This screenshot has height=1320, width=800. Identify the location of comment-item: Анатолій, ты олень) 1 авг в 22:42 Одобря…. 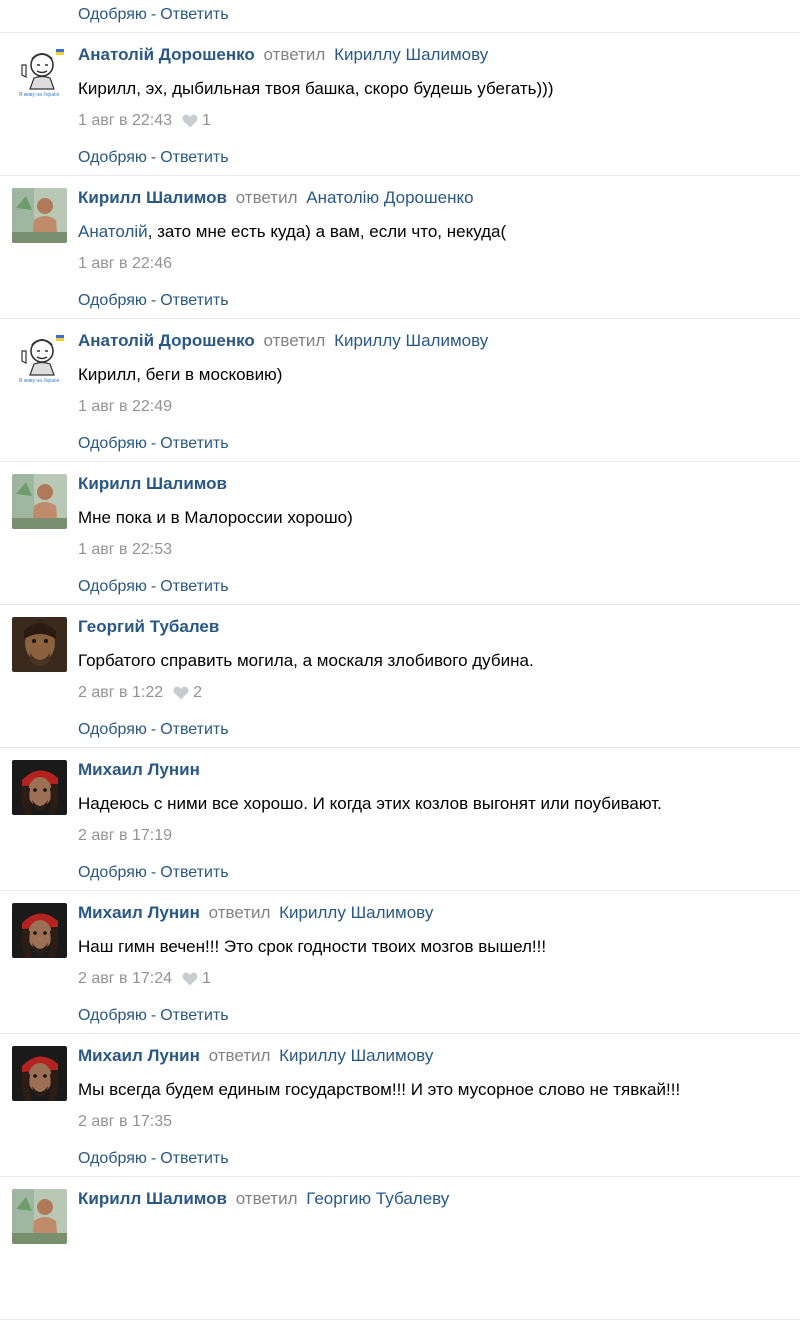
(400, 16).